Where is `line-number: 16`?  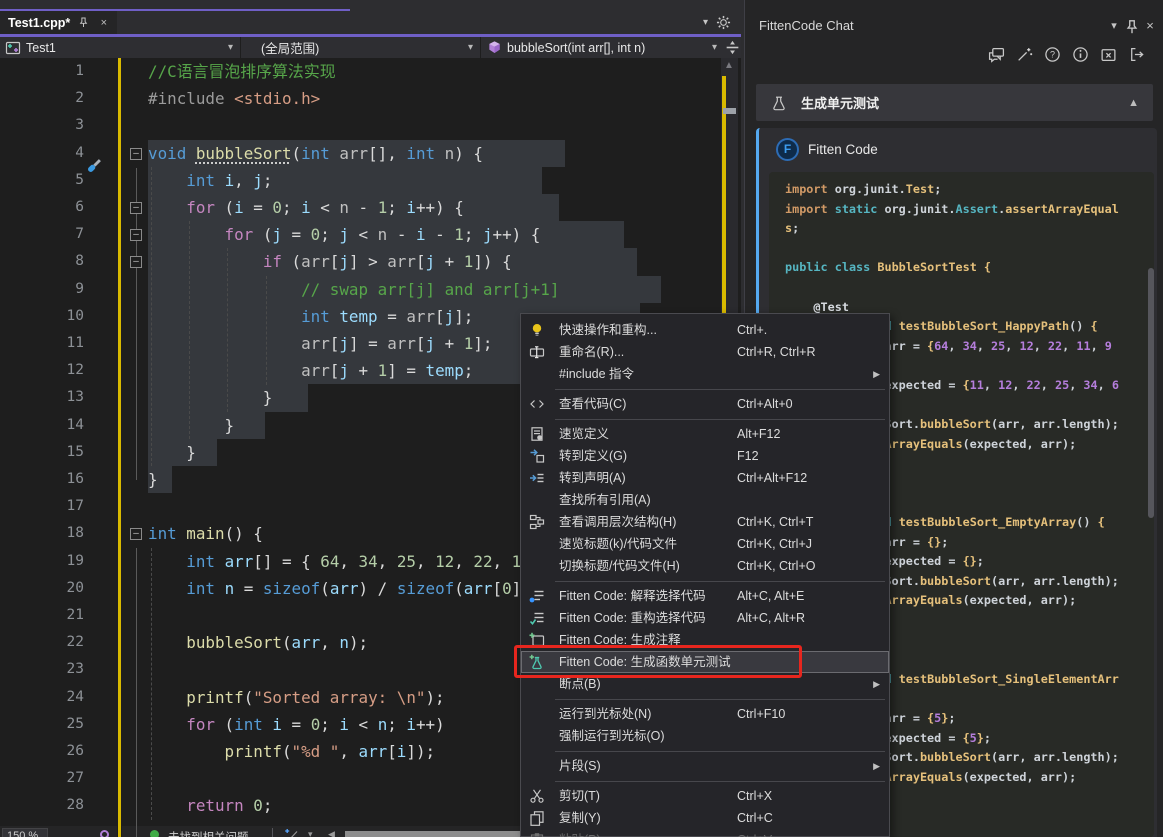
line-number: 16 is located at coordinates (75, 479).